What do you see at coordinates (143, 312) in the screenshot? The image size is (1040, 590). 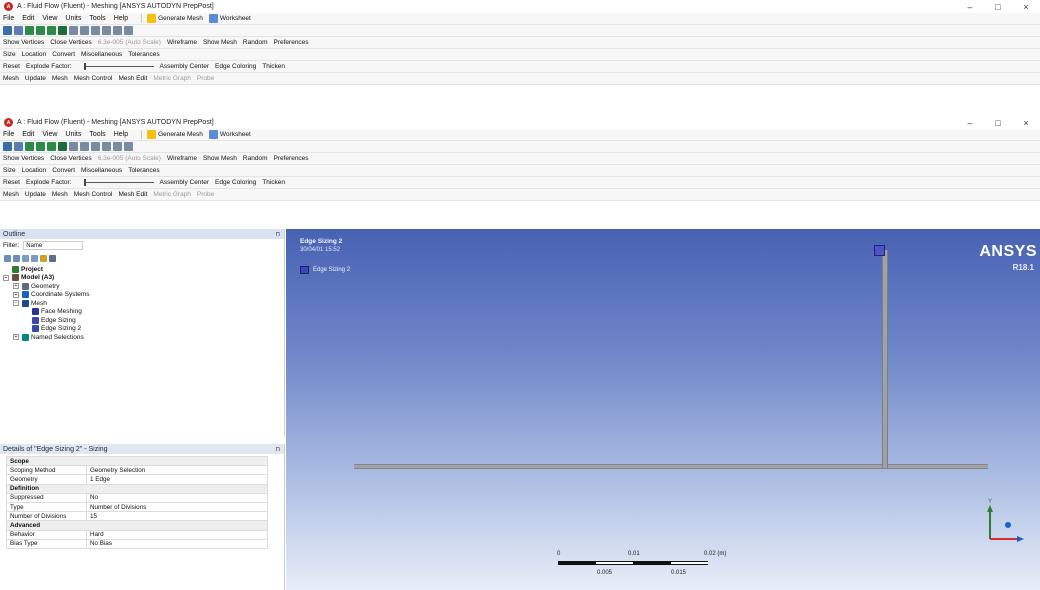 I see `tree-node: Face Meshing` at bounding box center [143, 312].